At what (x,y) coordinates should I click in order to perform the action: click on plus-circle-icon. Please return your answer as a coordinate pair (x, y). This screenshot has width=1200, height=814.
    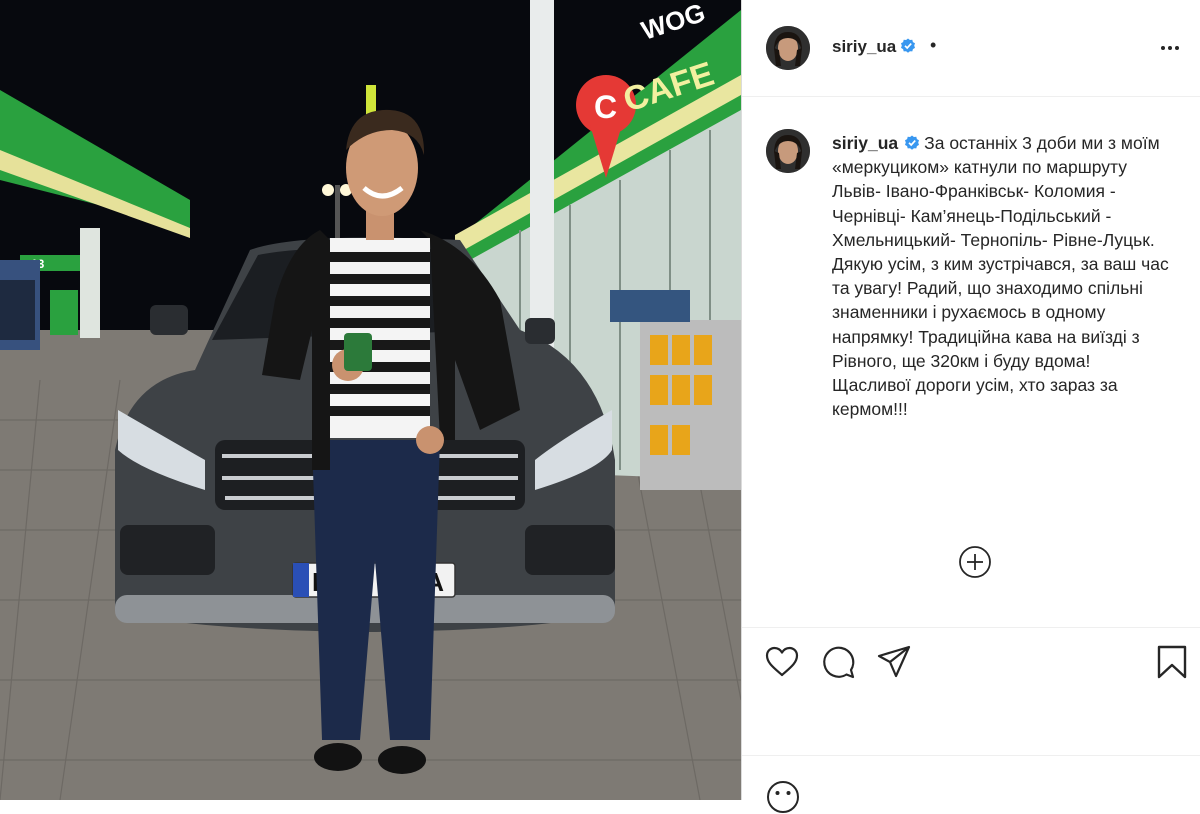
    Looking at the image, I should click on (975, 562).